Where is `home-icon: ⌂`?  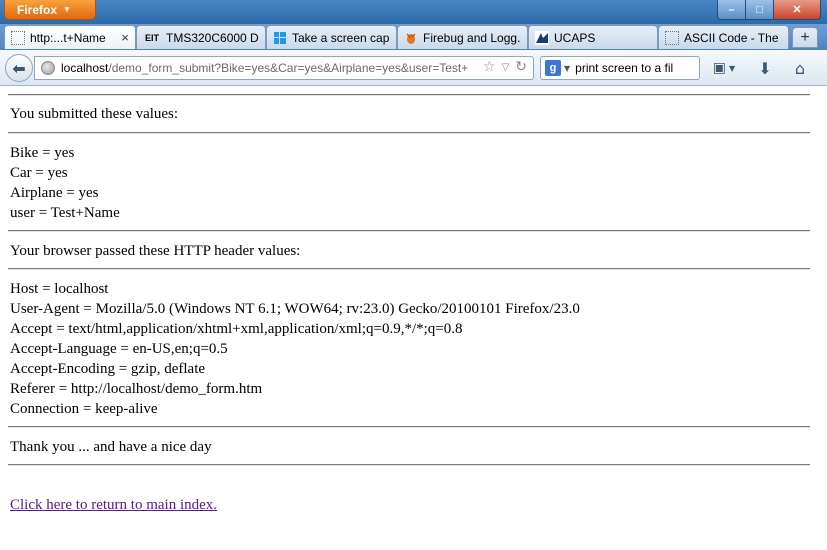
home-icon: ⌂ is located at coordinates (800, 68).